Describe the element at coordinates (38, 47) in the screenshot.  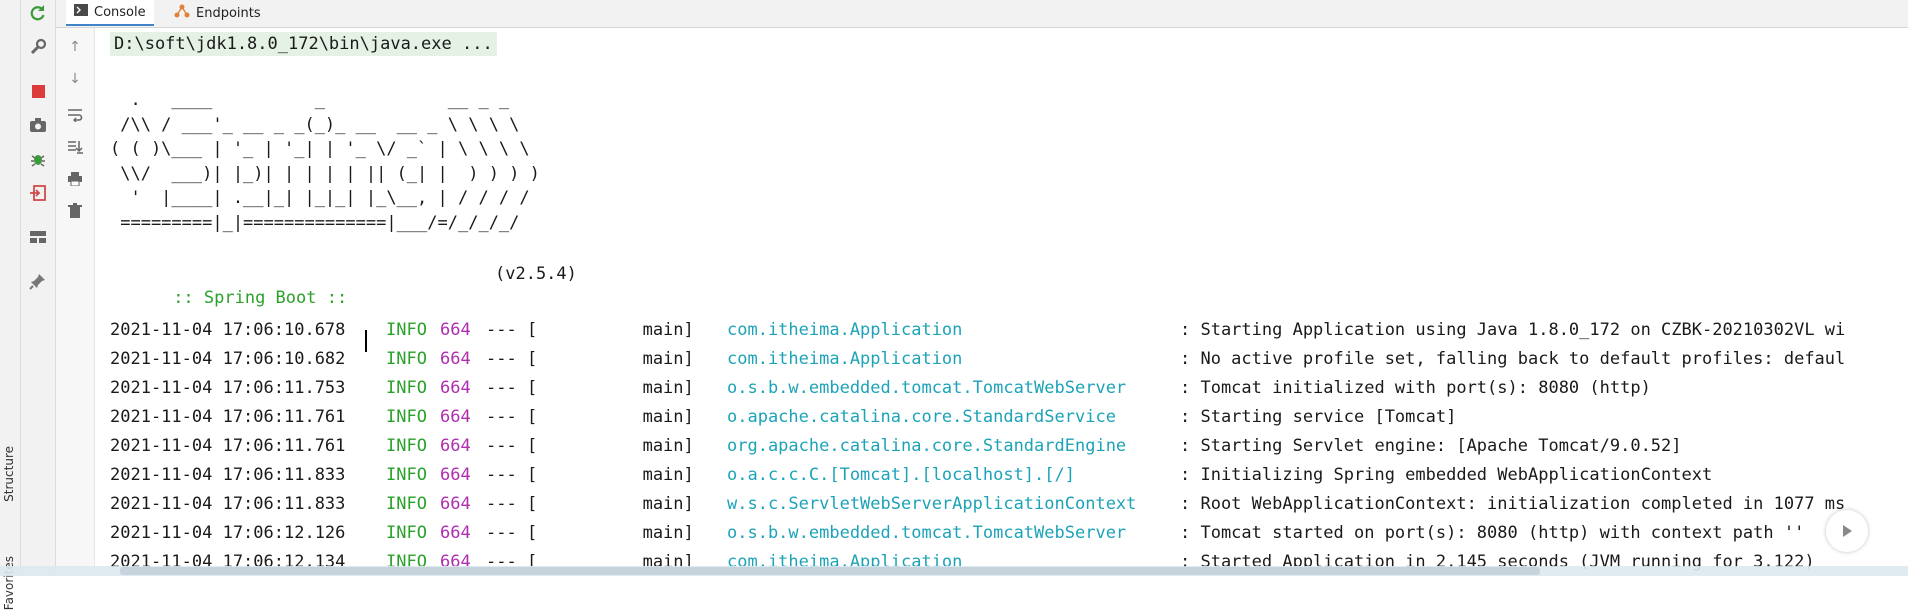
I see `wrench-icon` at that location.